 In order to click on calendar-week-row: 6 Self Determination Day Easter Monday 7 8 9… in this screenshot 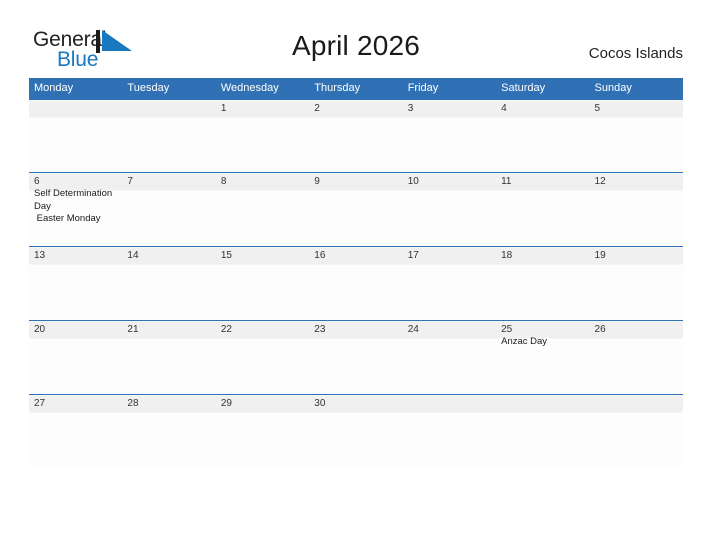, I will do `click(356, 209)`.